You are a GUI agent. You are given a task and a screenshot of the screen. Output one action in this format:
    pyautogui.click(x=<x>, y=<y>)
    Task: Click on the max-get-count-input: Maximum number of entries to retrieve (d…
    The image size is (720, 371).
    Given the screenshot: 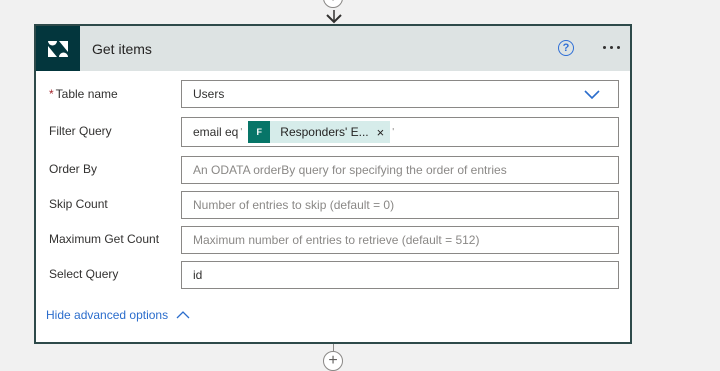 What is the action you would take?
    pyautogui.click(x=400, y=240)
    